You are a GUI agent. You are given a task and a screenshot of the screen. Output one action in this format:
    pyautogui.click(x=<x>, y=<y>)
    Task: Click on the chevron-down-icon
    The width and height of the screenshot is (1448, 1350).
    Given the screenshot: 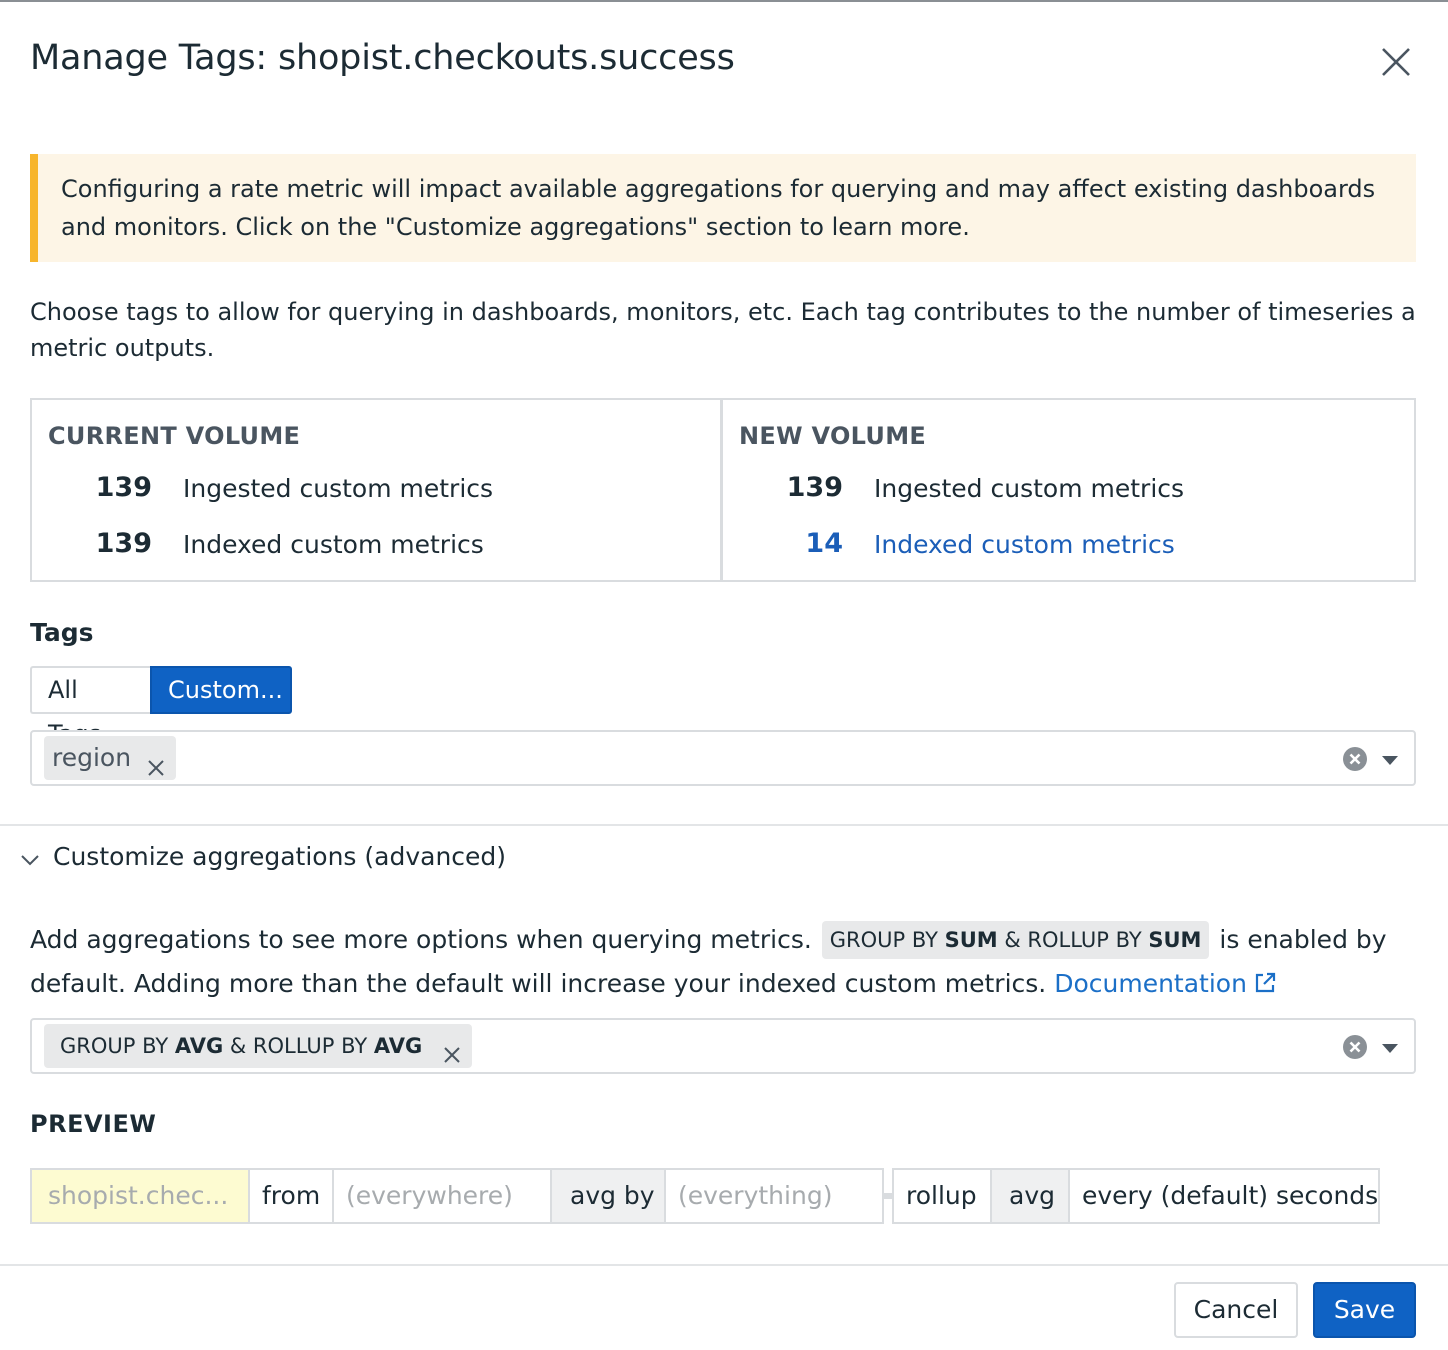 What is the action you would take?
    pyautogui.click(x=30, y=860)
    